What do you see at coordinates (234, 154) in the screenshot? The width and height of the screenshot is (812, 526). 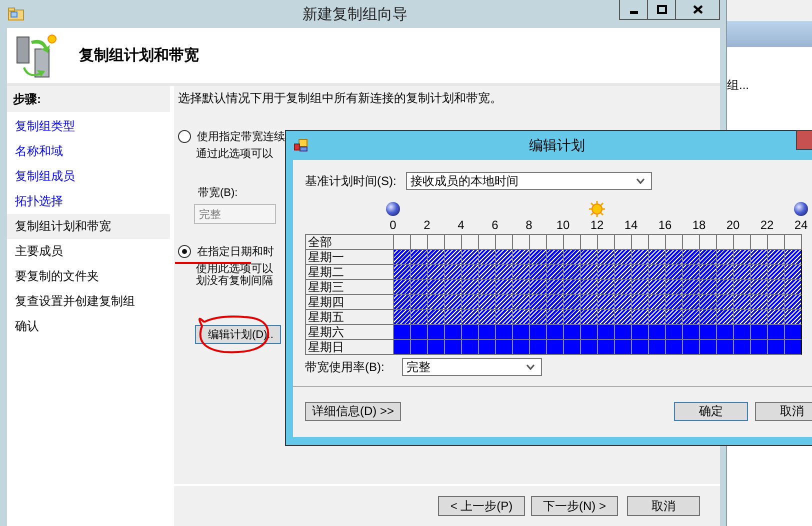 I see `option-description: 通过此选项可以` at bounding box center [234, 154].